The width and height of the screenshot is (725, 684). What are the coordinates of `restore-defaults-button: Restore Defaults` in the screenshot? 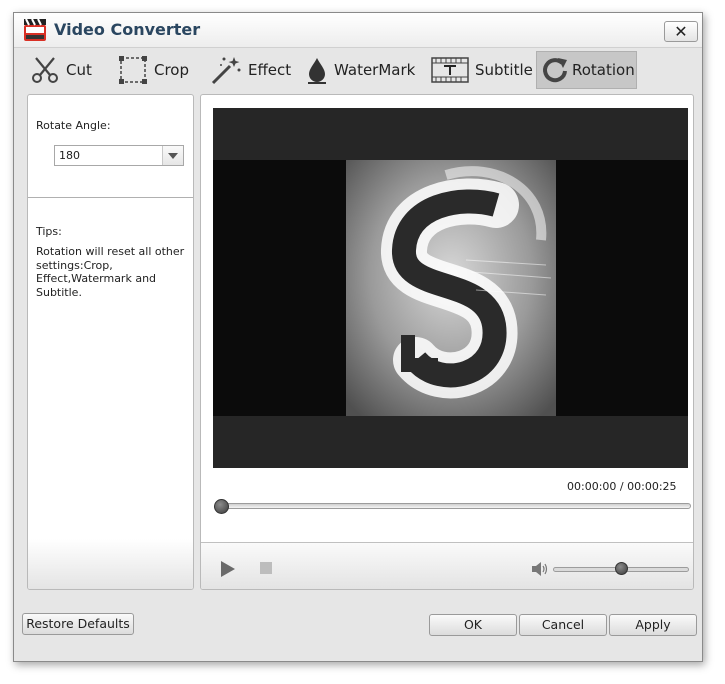 It's located at (78, 624).